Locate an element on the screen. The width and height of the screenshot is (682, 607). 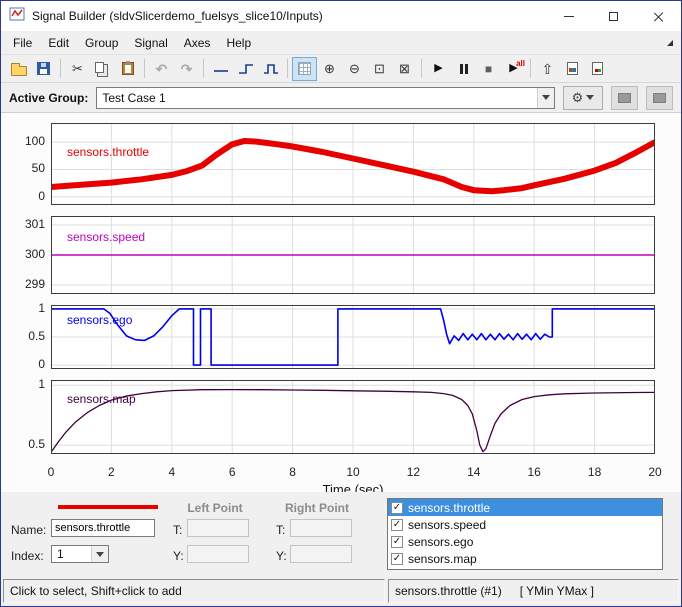
right-point-header: Right Point is located at coordinates (317, 508).